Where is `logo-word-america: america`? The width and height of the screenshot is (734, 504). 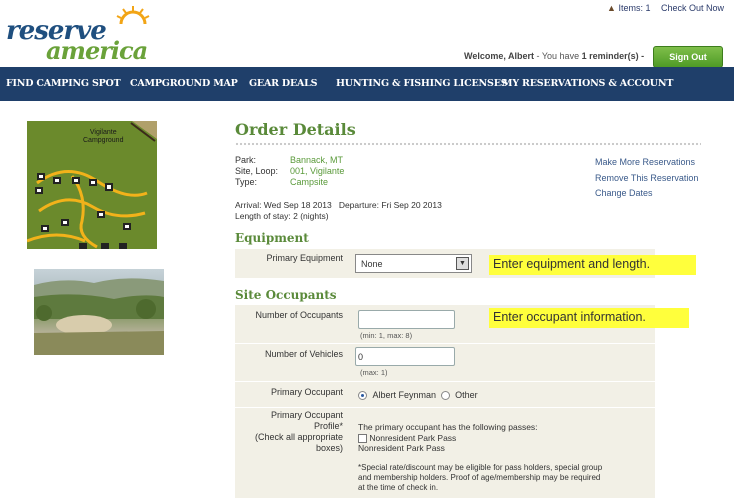
logo-word-america: america is located at coordinates (97, 50).